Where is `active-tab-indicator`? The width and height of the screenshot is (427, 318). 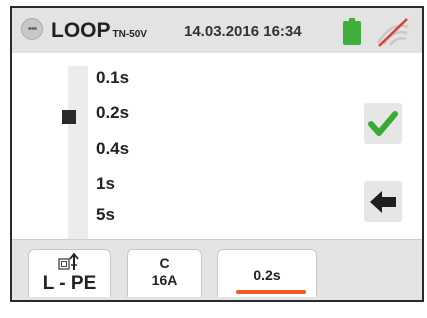
active-tab-indicator is located at coordinates (271, 292).